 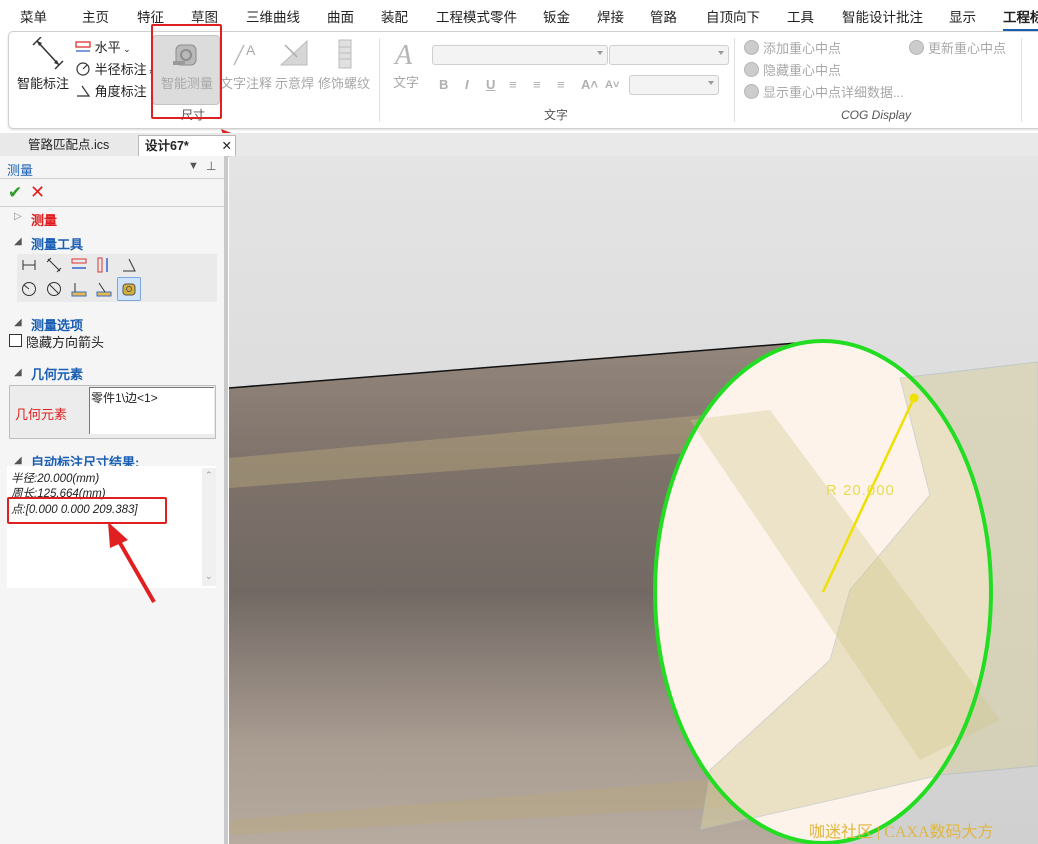 What do you see at coordinates (589, 84) in the screenshot?
I see `font-grow-button: A˄` at bounding box center [589, 84].